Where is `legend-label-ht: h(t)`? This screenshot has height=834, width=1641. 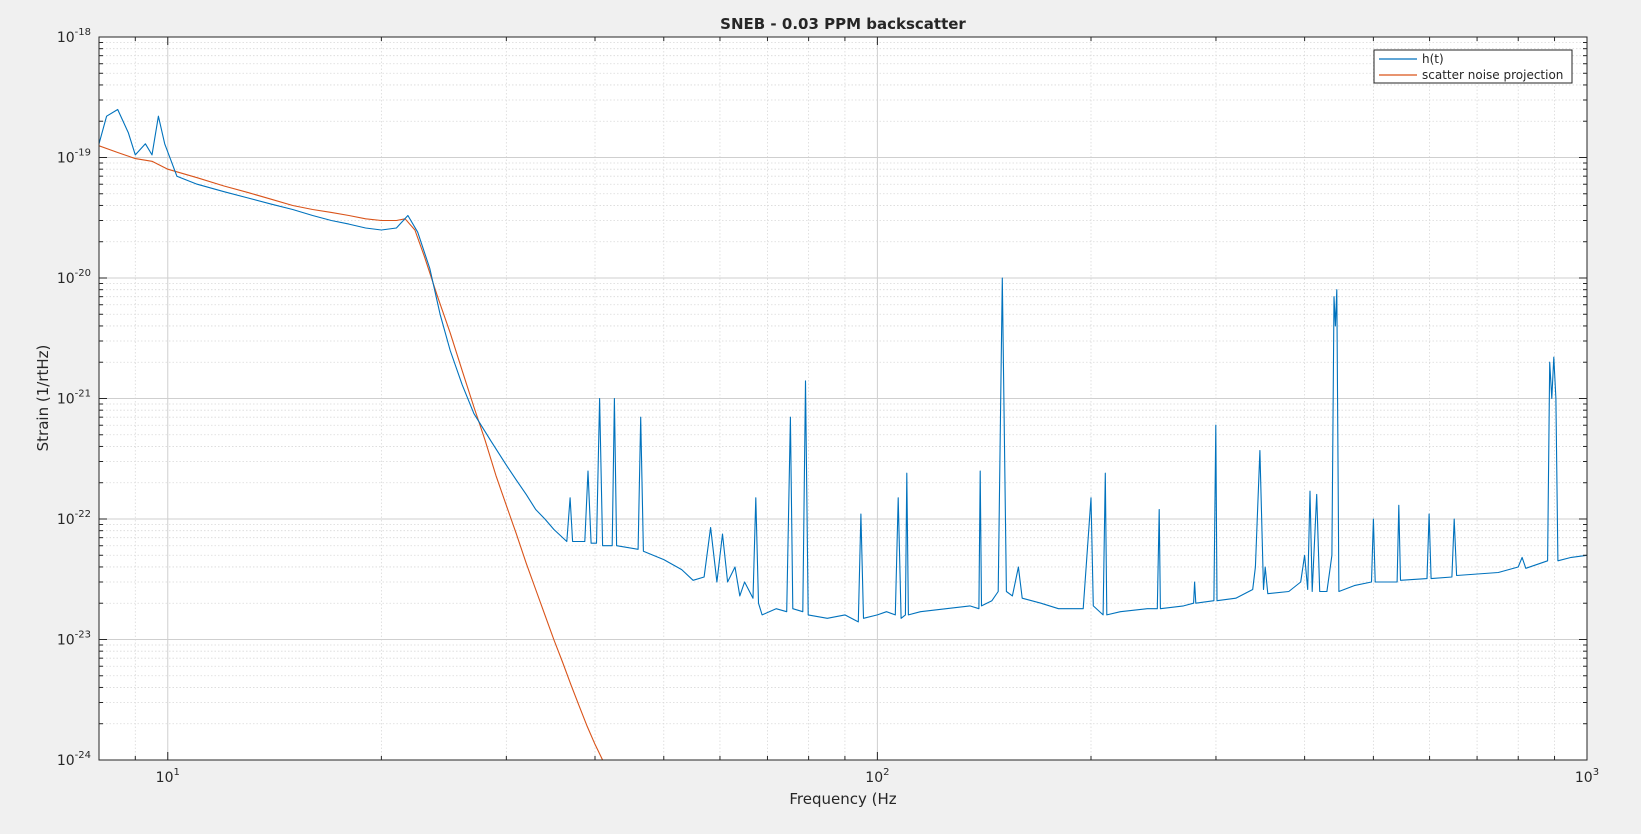 legend-label-ht: h(t) is located at coordinates (1433, 59).